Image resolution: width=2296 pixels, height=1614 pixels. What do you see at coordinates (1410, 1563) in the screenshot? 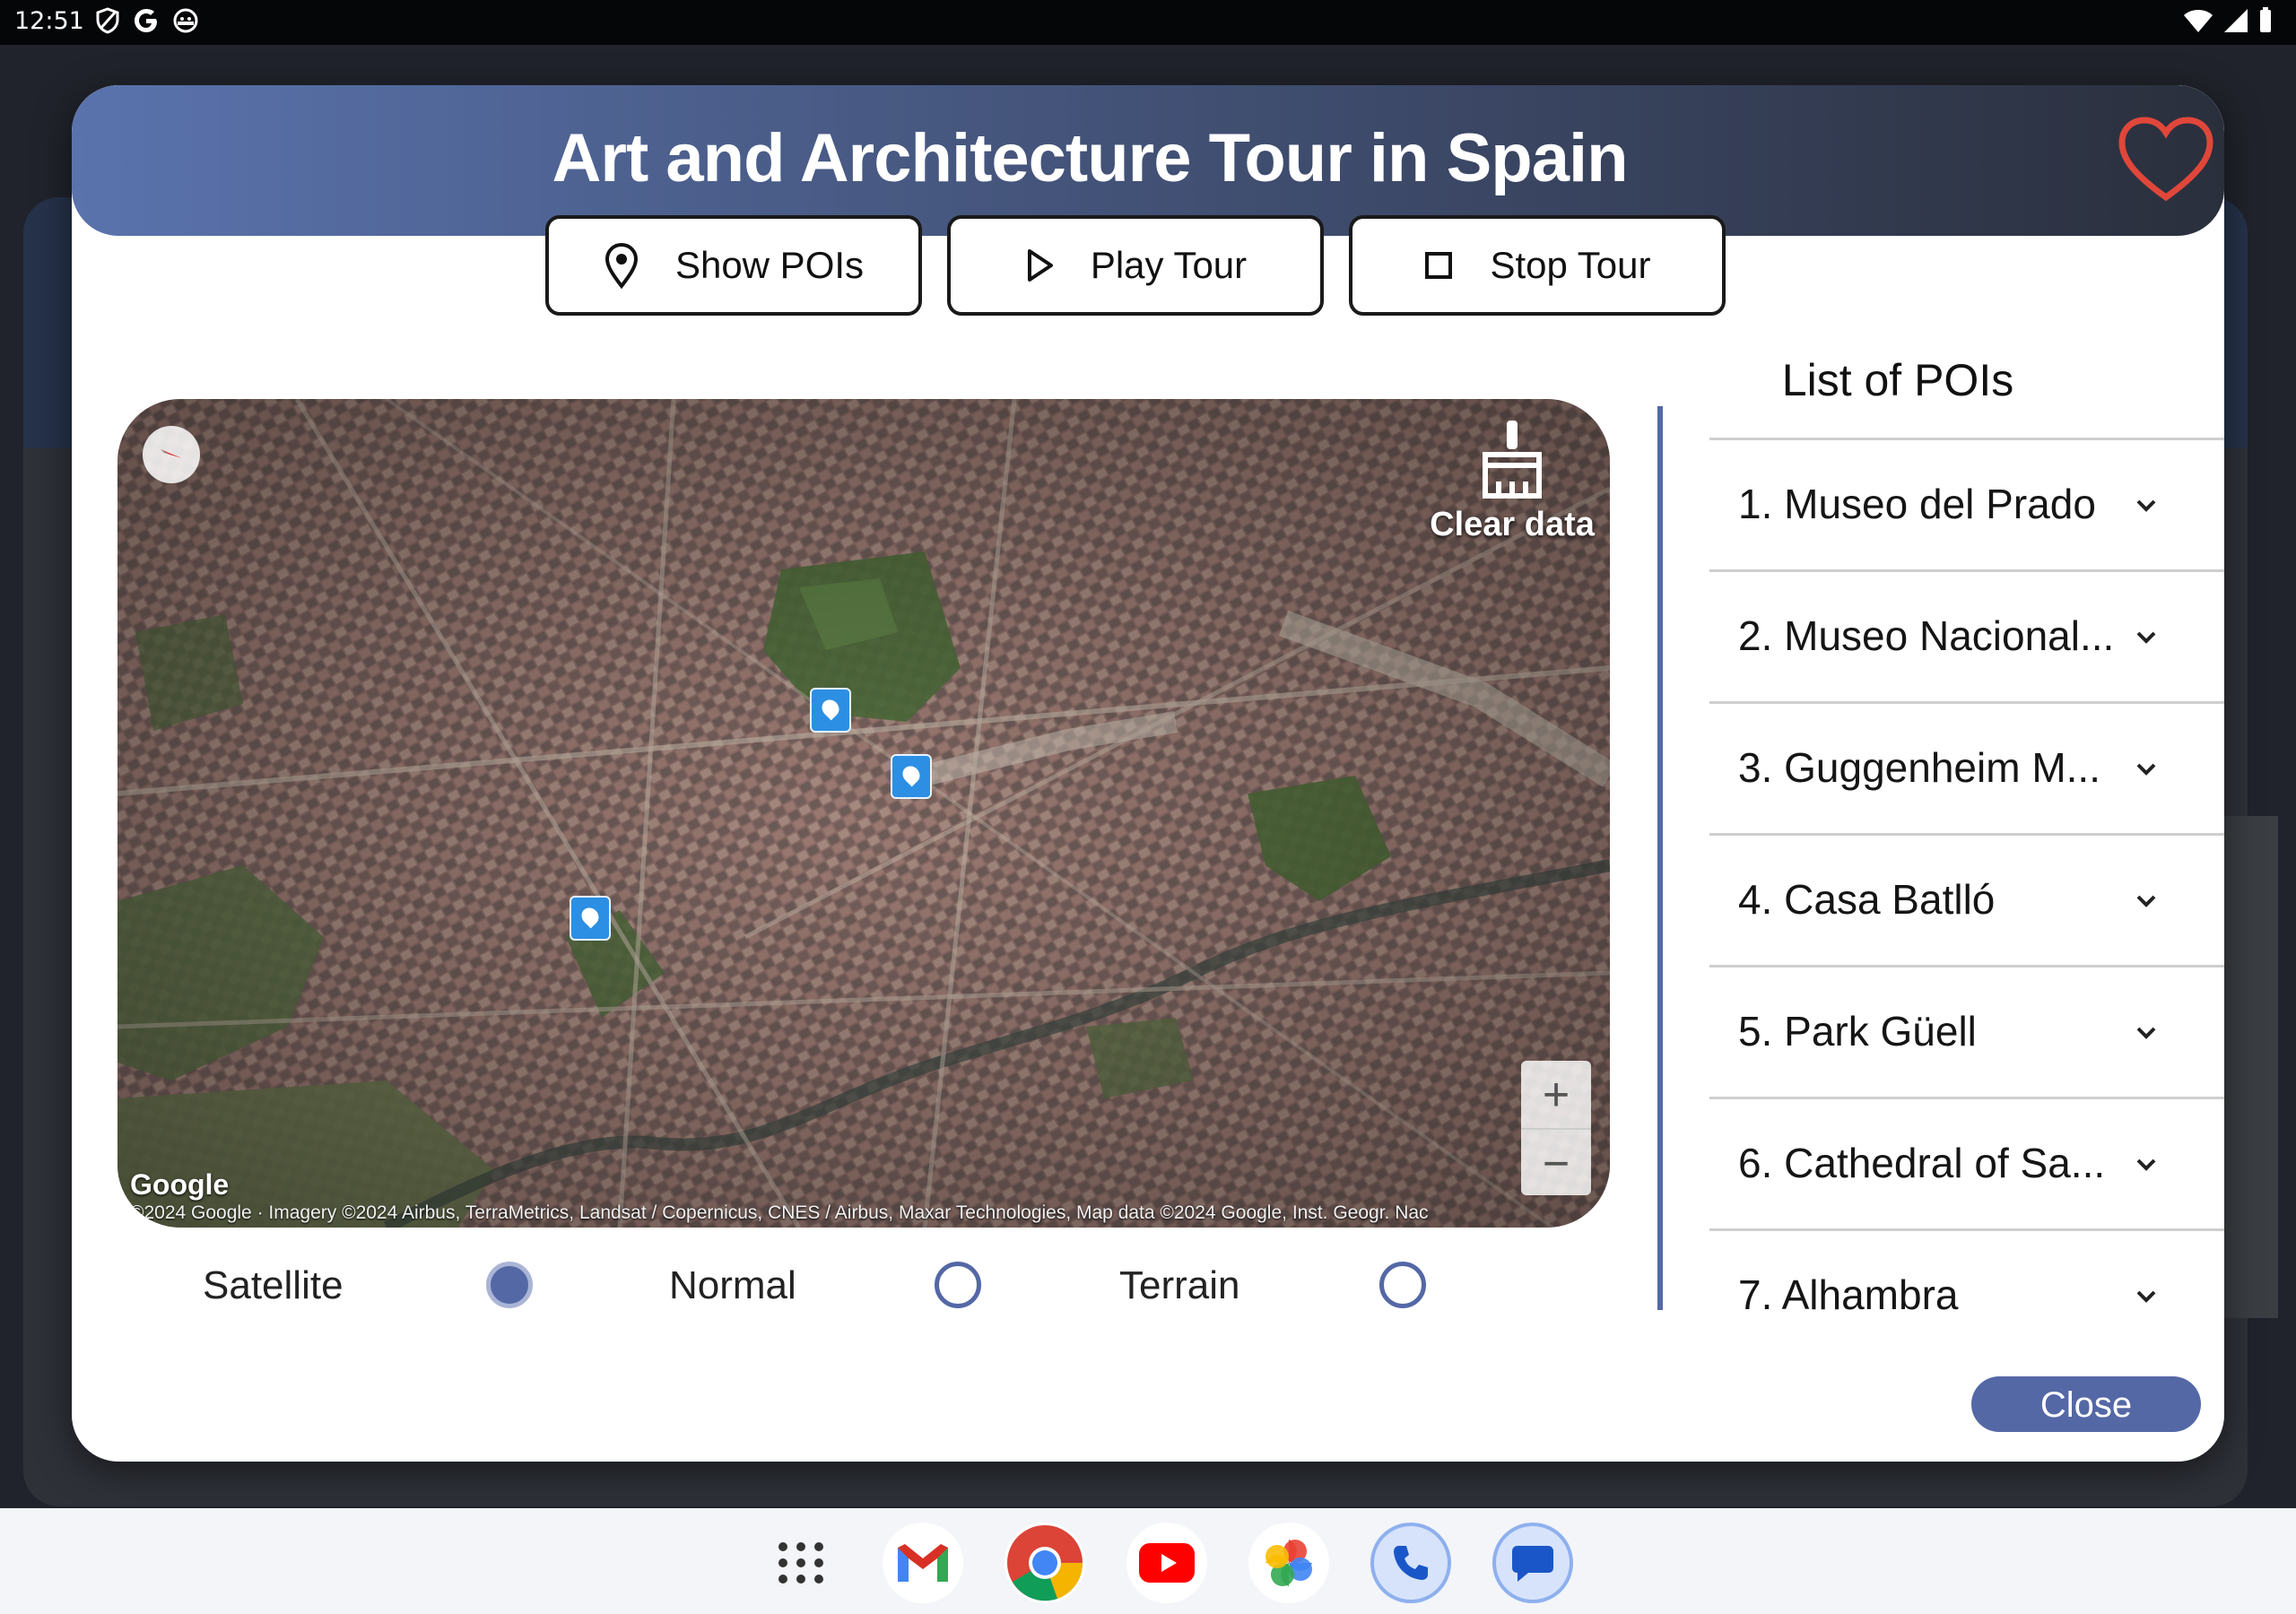
I see `phone-icon` at bounding box center [1410, 1563].